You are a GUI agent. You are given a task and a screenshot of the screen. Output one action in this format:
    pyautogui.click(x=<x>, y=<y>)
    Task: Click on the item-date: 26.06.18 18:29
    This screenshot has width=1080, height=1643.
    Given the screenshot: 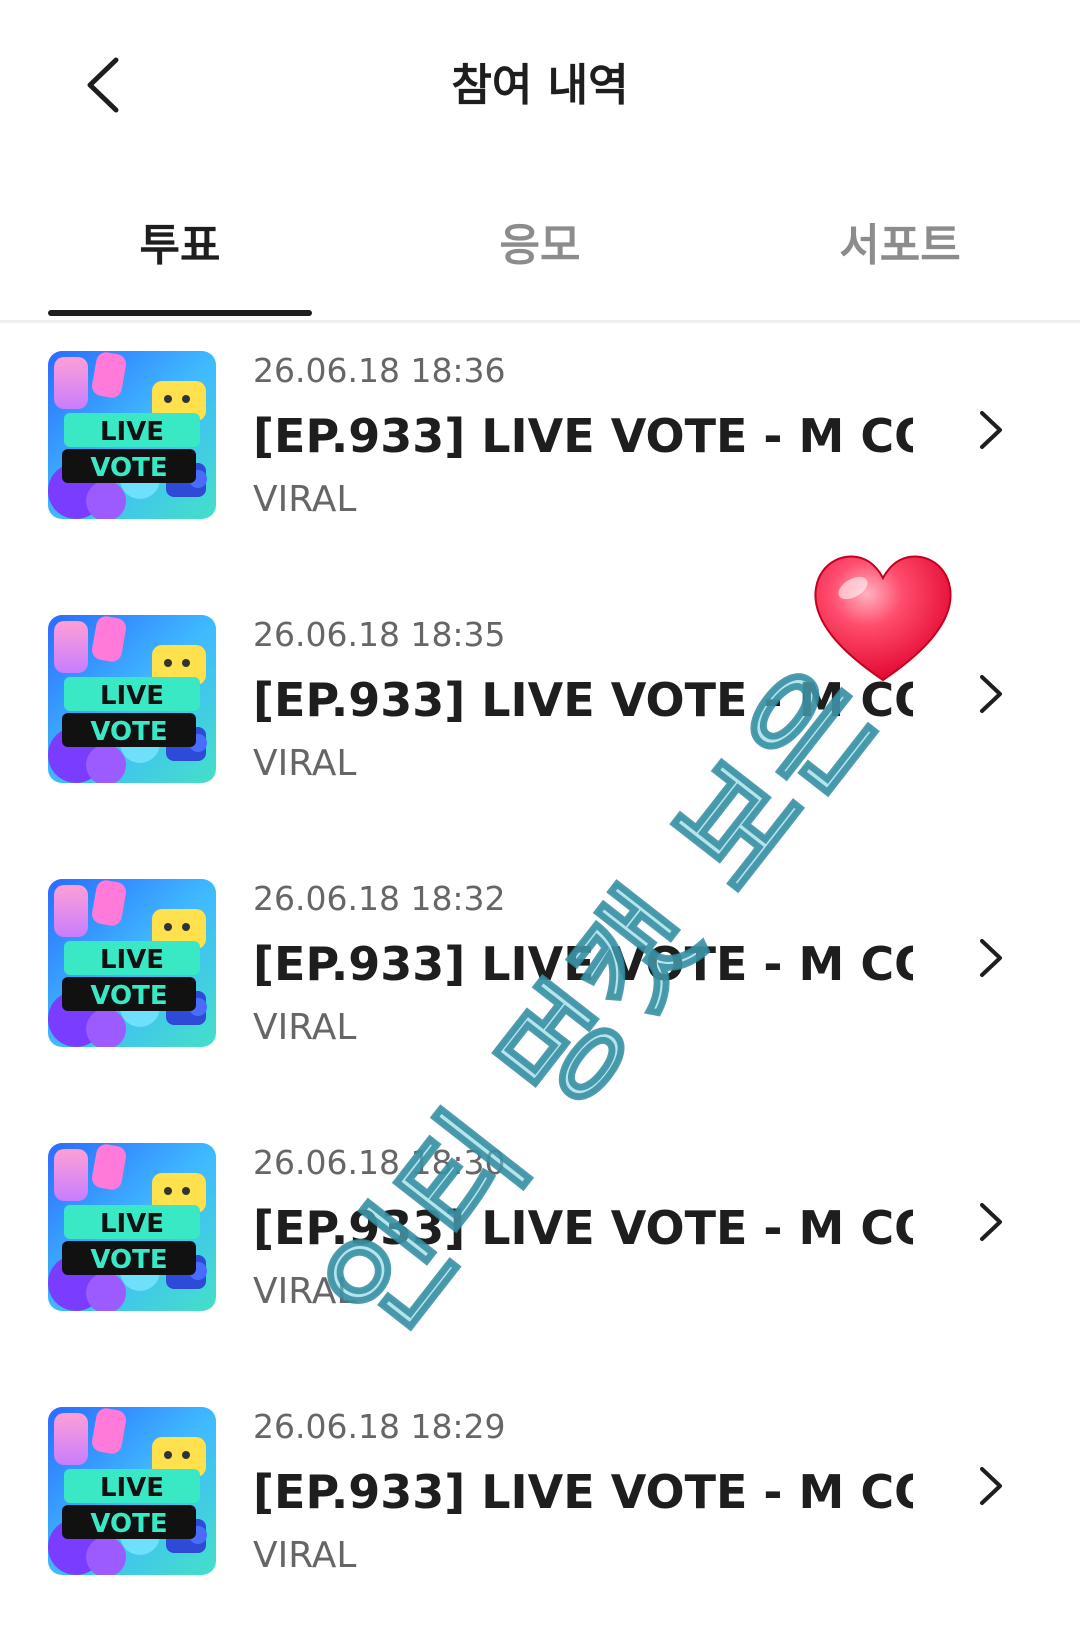 What is the action you would take?
    pyautogui.click(x=379, y=1426)
    